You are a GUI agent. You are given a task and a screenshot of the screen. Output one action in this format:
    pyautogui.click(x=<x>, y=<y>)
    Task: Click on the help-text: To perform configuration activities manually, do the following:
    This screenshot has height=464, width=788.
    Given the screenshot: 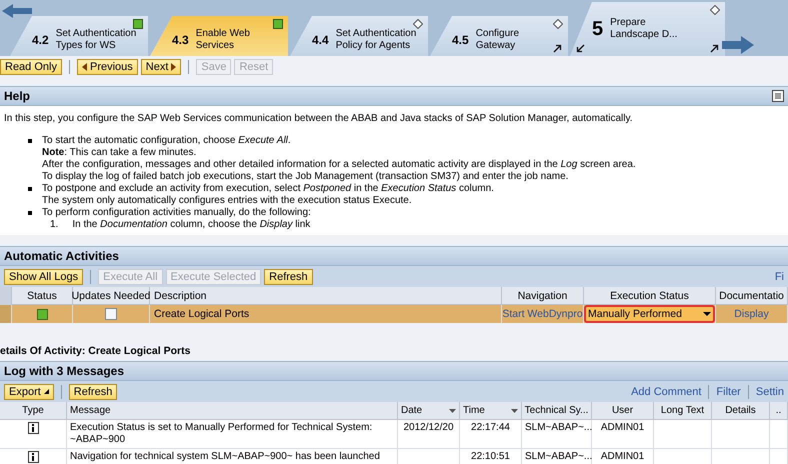 What is the action you would take?
    pyautogui.click(x=176, y=213)
    